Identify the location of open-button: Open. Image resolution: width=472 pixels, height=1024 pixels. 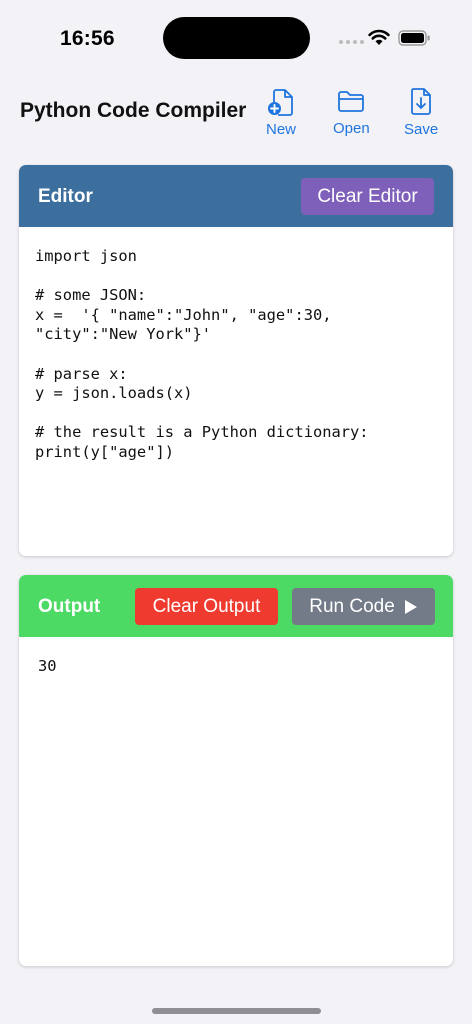
(351, 111).